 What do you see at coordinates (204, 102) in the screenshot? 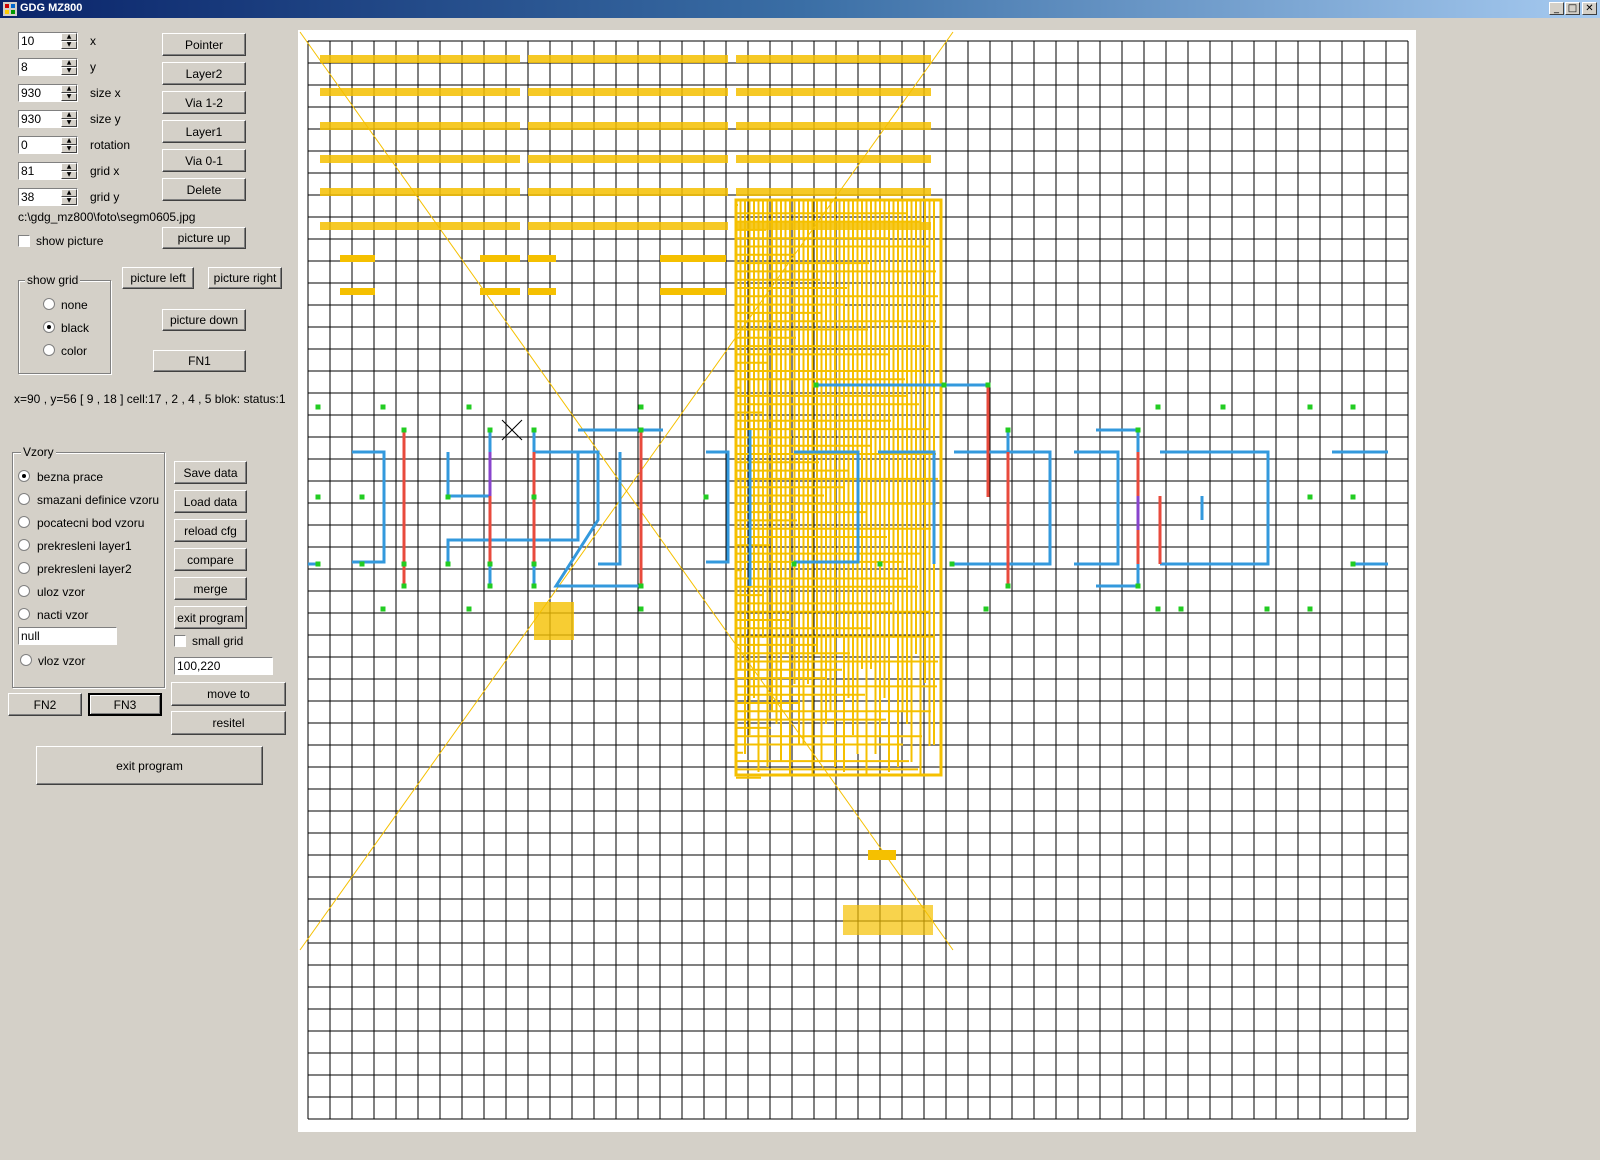
I see `tool-button: Via 1-2` at bounding box center [204, 102].